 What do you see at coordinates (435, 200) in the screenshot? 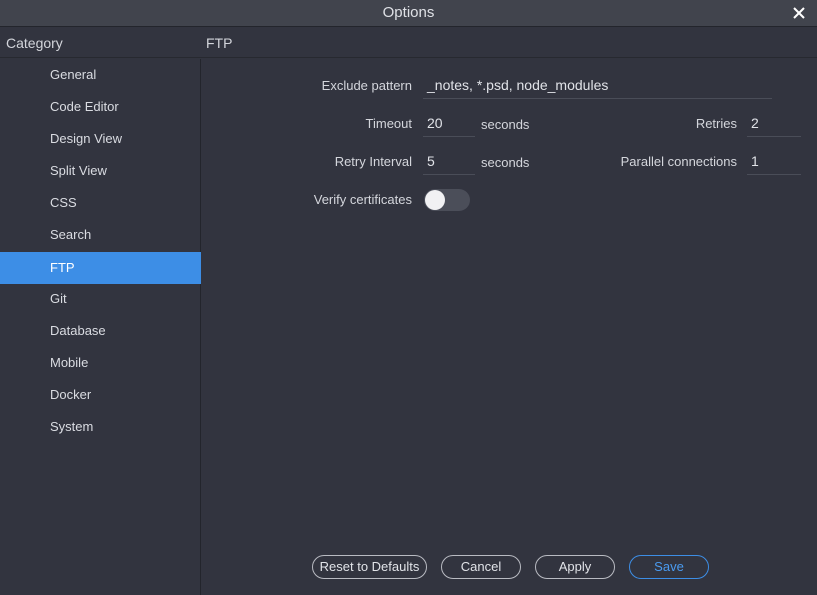
I see `toggle-knob` at bounding box center [435, 200].